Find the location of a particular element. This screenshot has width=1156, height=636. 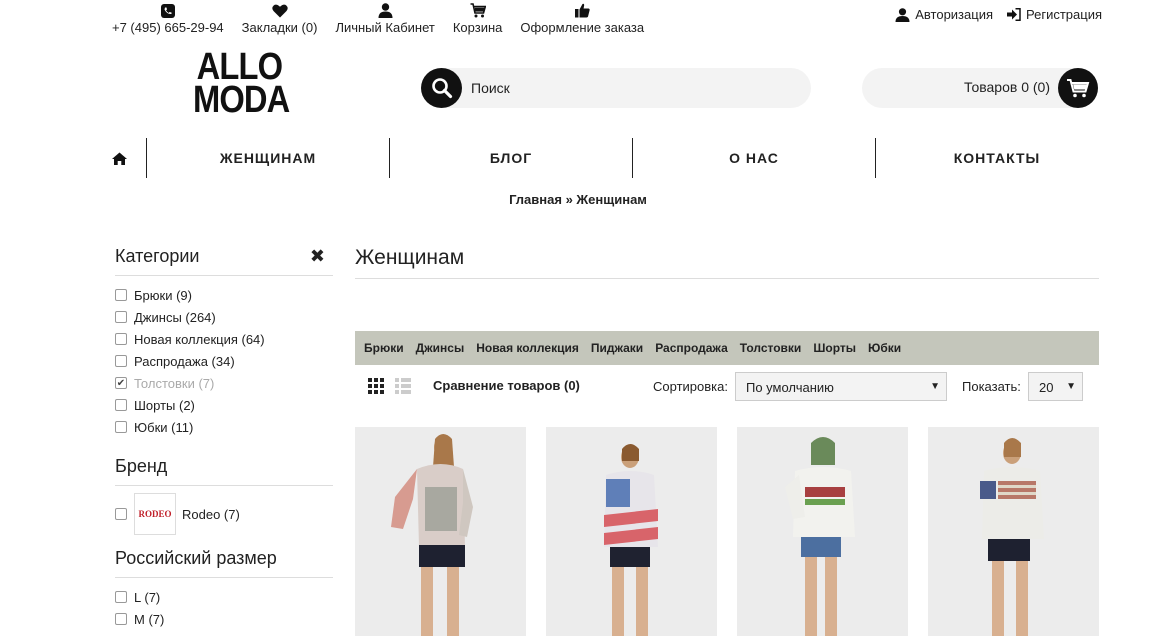

subcategory-link: Новая коллекция is located at coordinates (527, 348).